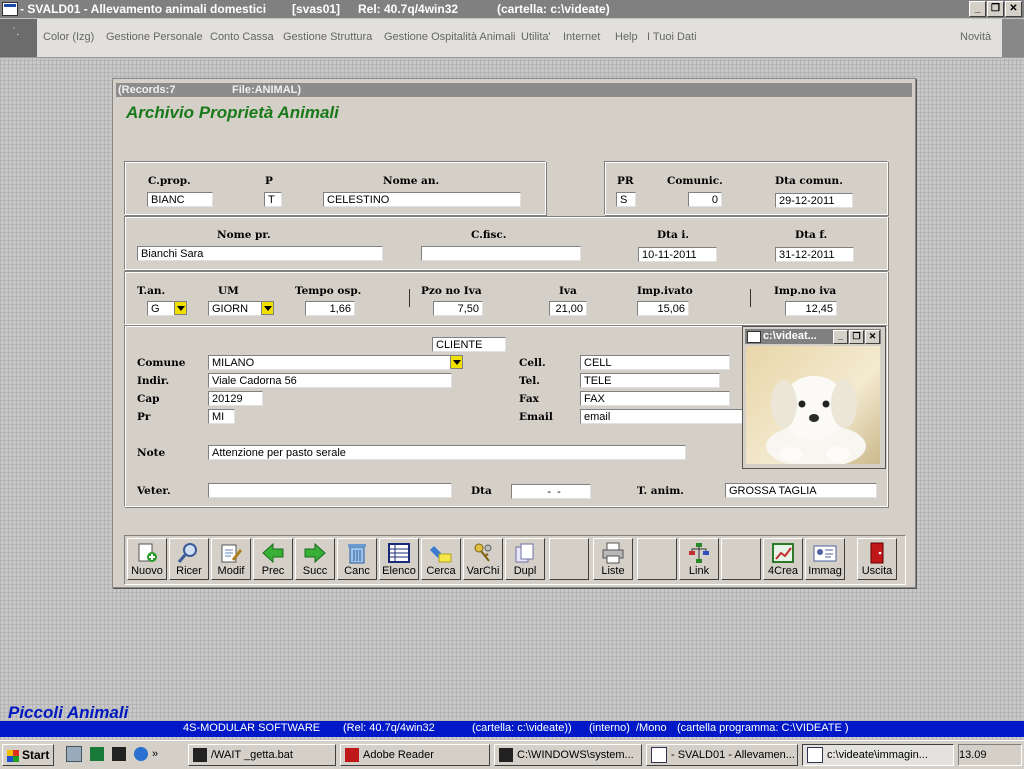  I want to click on iva-field: 21,00, so click(568, 308).